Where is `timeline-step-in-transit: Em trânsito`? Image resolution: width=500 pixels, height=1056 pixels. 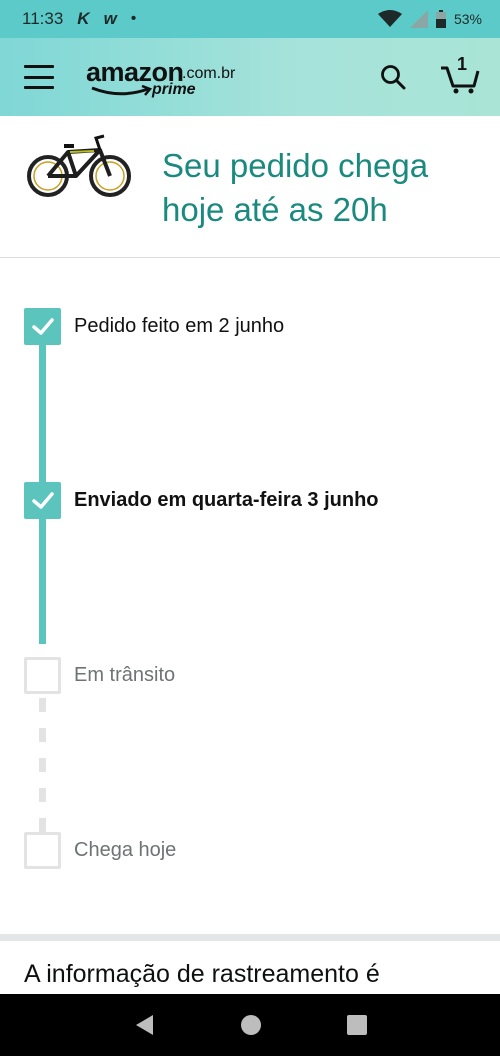 timeline-step-in-transit: Em trânsito is located at coordinates (99, 675).